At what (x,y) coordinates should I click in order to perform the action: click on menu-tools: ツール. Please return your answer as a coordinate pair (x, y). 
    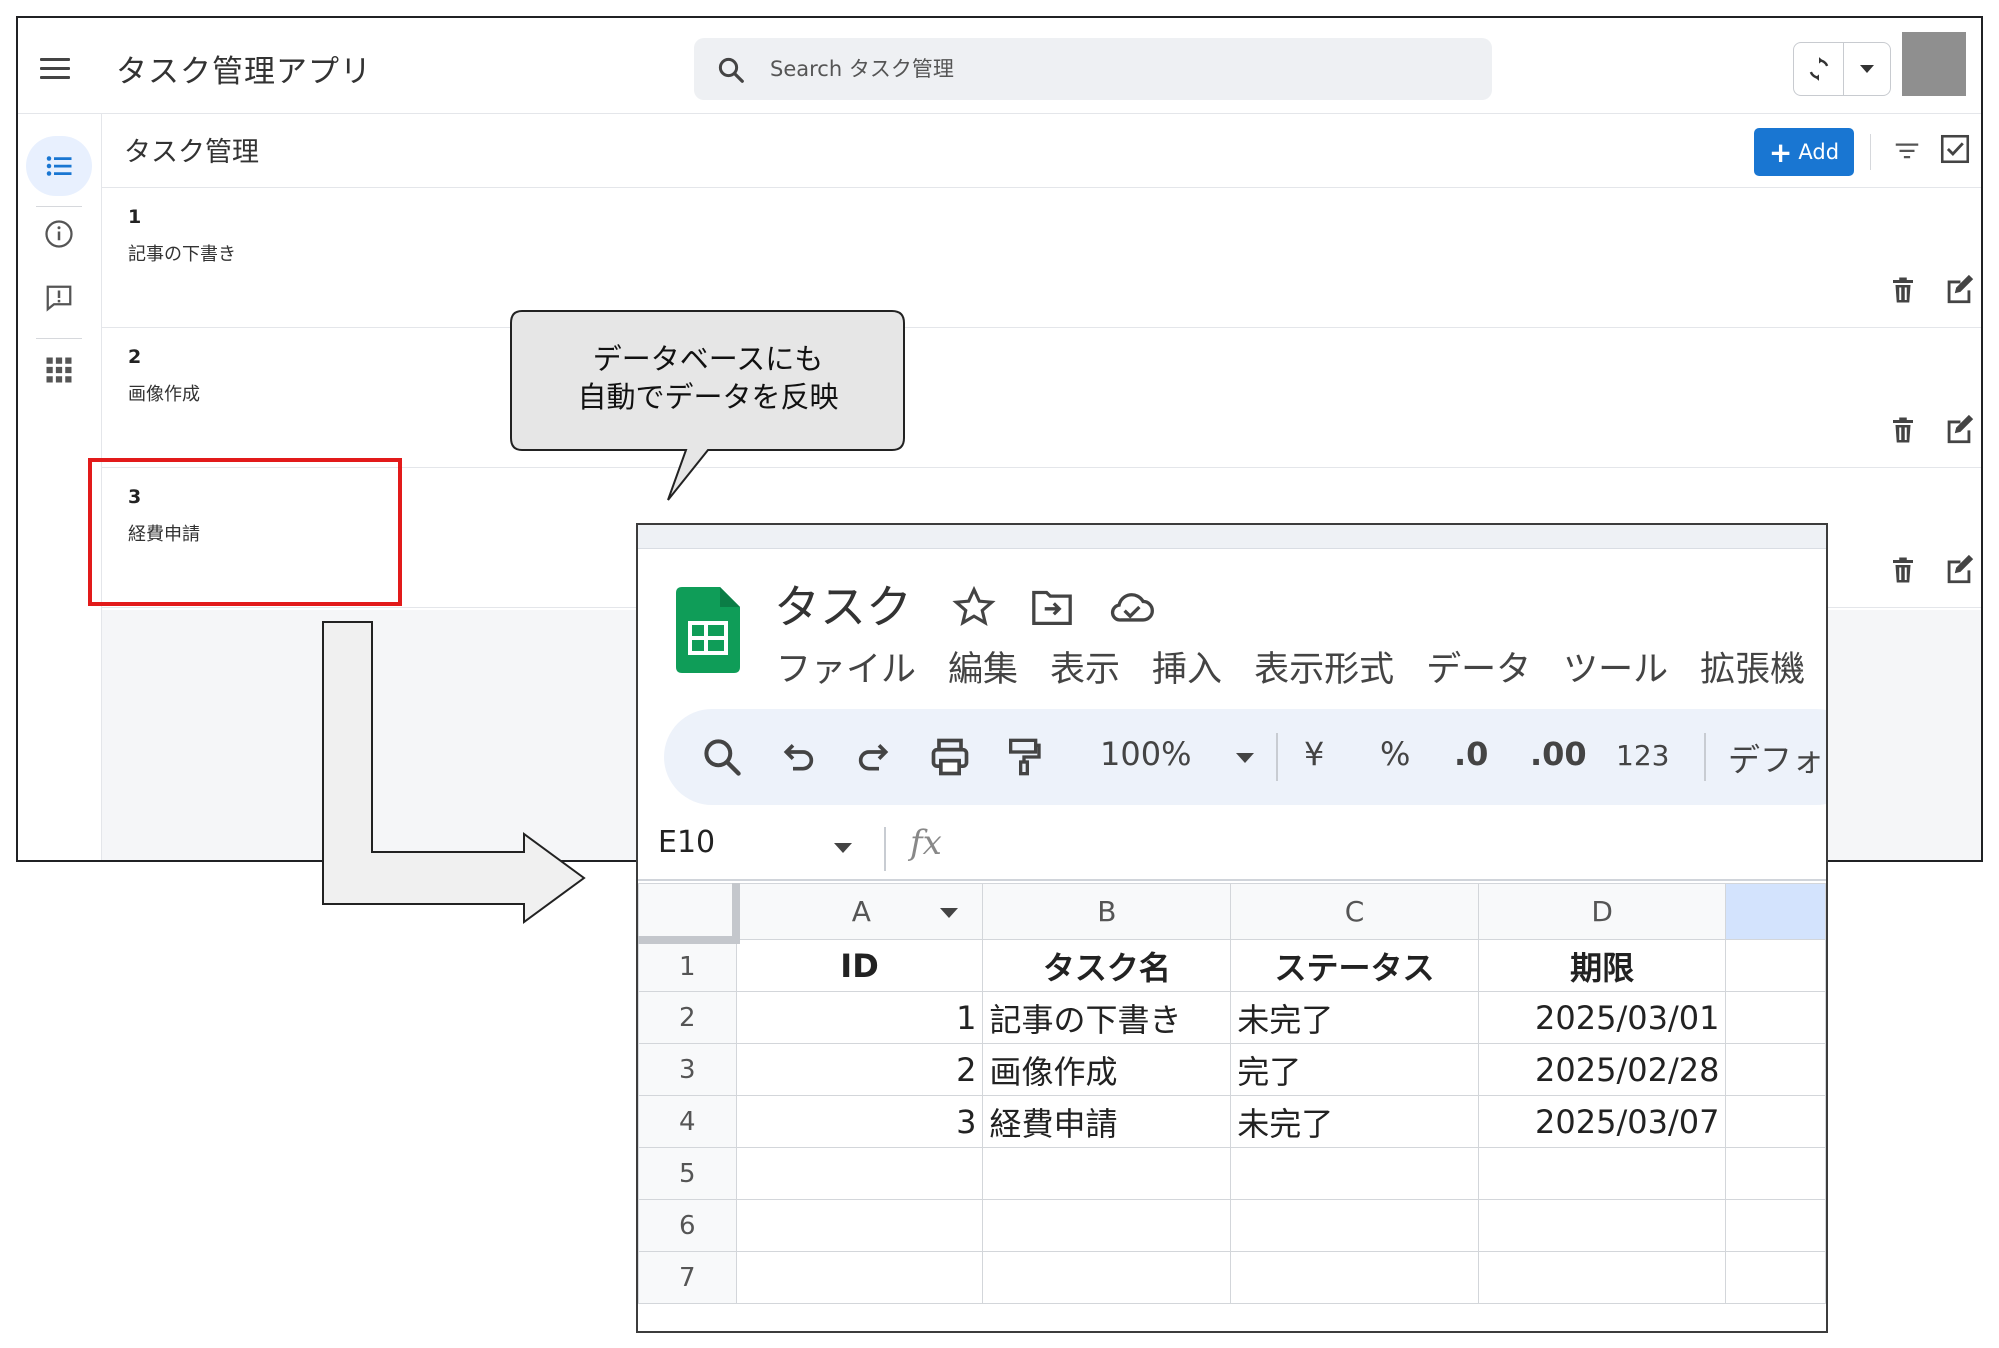
    Looking at the image, I should click on (1615, 666).